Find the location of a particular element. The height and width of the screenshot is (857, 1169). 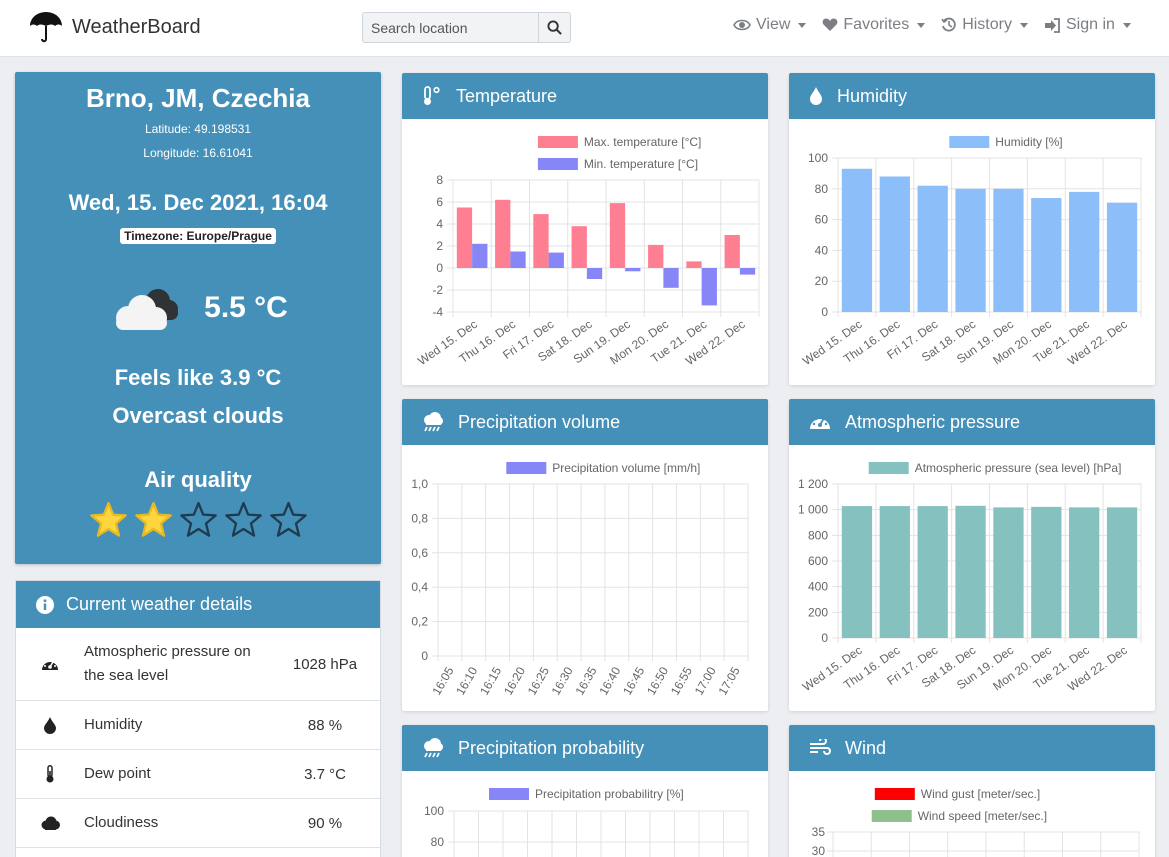

x-tick-label: 16:30 is located at coordinates (562, 680).